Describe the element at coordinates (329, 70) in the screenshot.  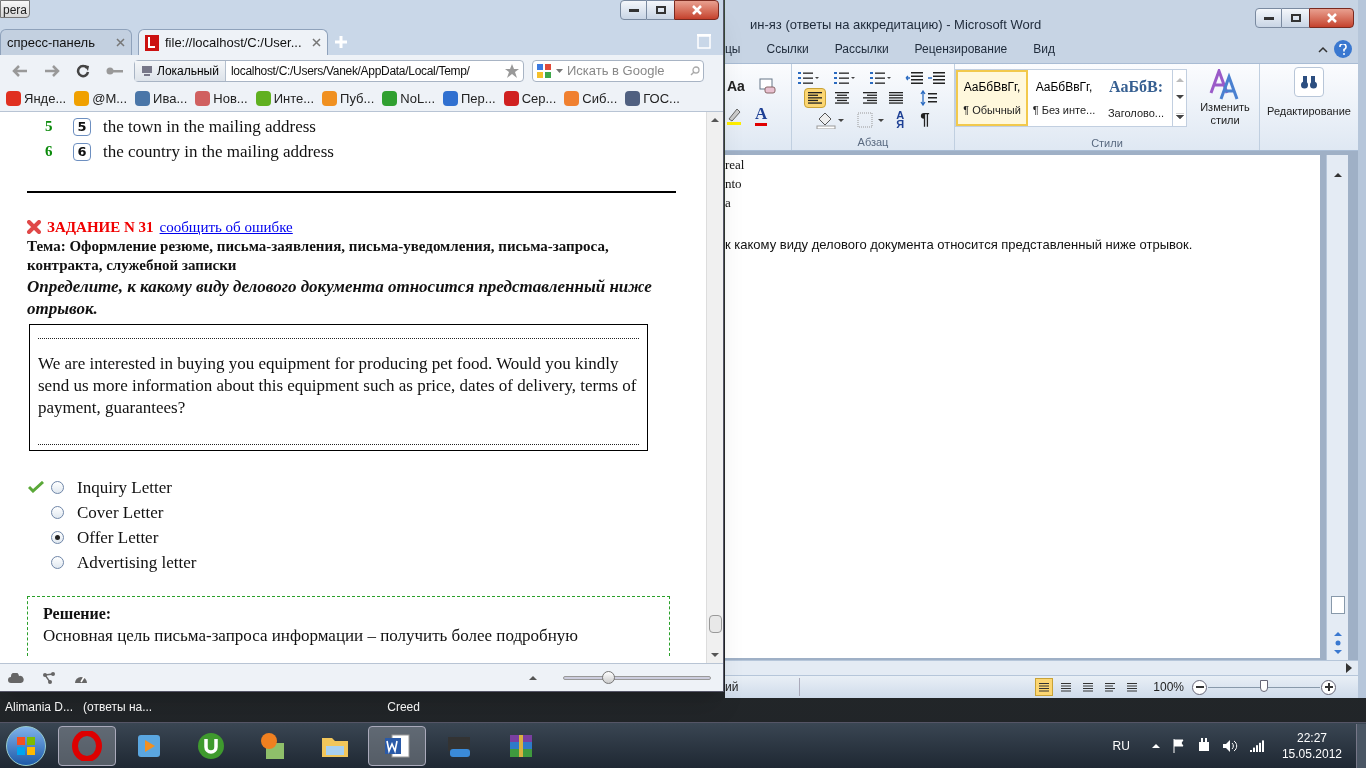
I see `address-field: Локальный localhost/C:/Users/Vanek/AppData/Local/Temp/` at that location.